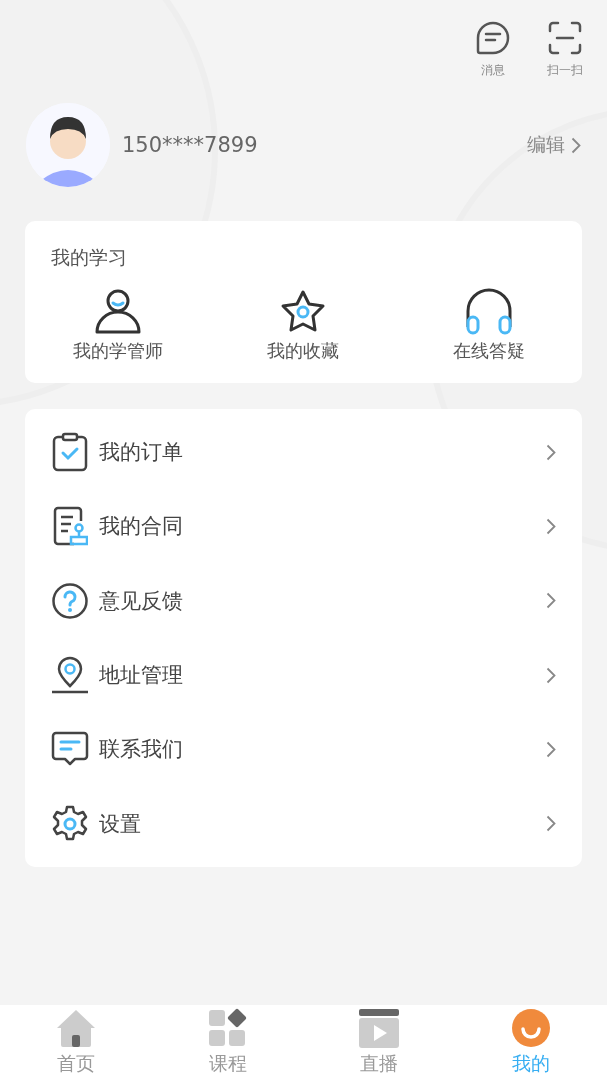 The image size is (607, 1080). Describe the element at coordinates (379, 1028) in the screenshot. I see `video-clapper-icon` at that location.